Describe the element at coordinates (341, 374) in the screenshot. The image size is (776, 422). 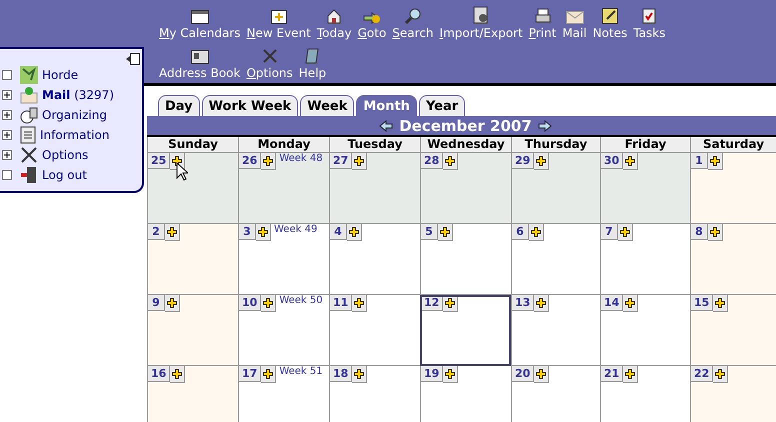
I see `day-number: 18` at that location.